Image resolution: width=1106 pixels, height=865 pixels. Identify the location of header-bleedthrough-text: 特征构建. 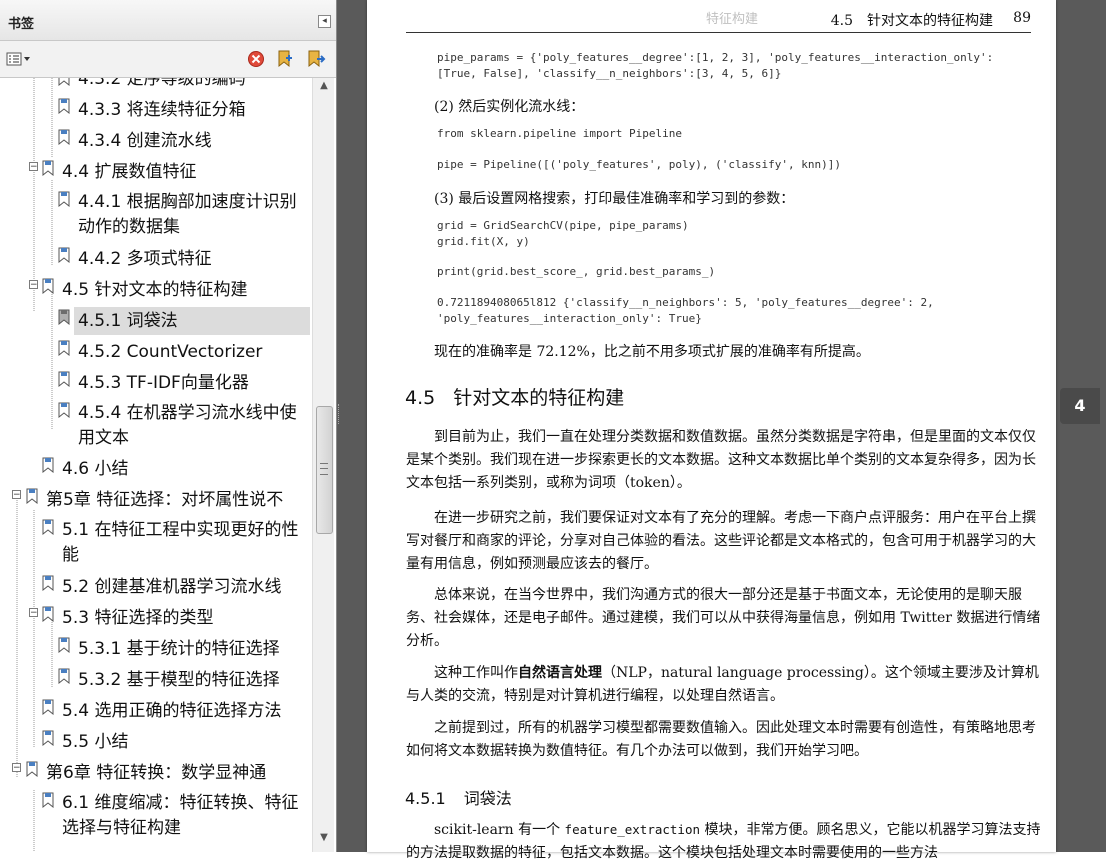
(732, 19).